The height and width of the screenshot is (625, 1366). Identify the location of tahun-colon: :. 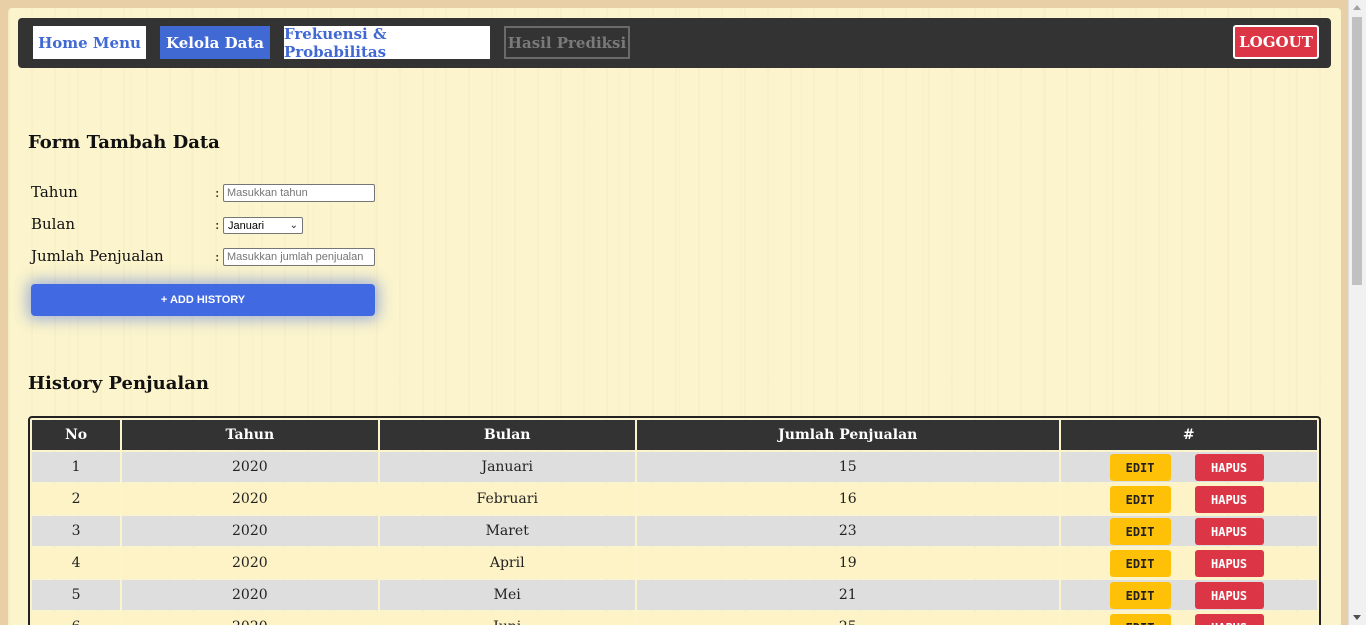
(217, 193).